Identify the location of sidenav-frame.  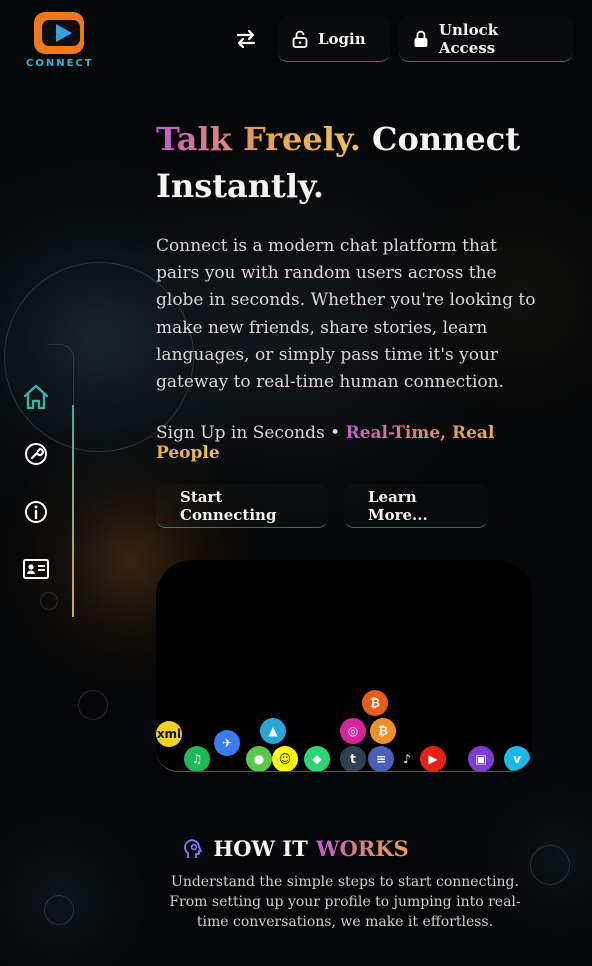
(61, 374).